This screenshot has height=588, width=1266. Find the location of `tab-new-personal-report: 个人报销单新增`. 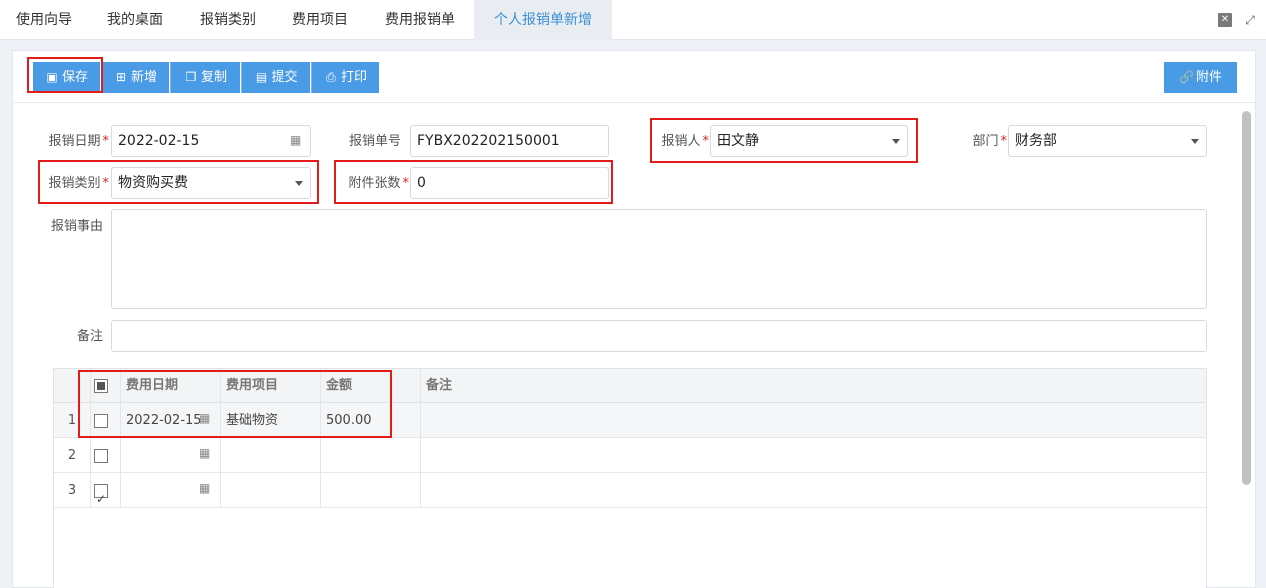

tab-new-personal-report: 个人报销单新增 is located at coordinates (543, 20).